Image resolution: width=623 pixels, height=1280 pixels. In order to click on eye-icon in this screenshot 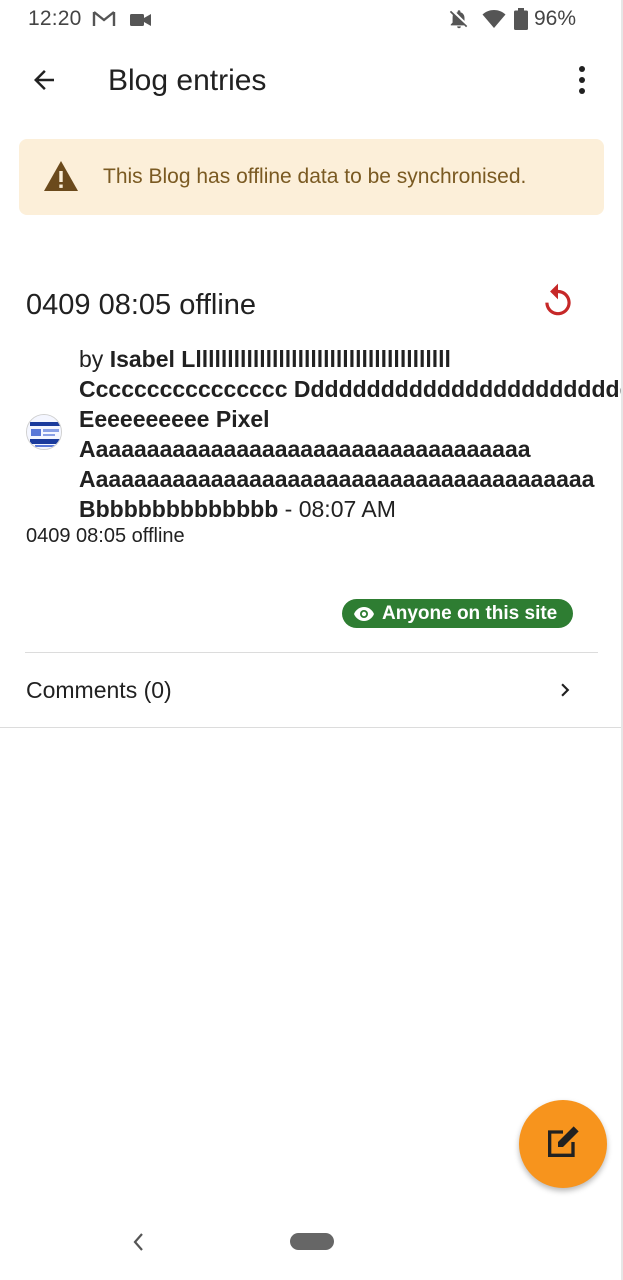, I will do `click(364, 613)`.